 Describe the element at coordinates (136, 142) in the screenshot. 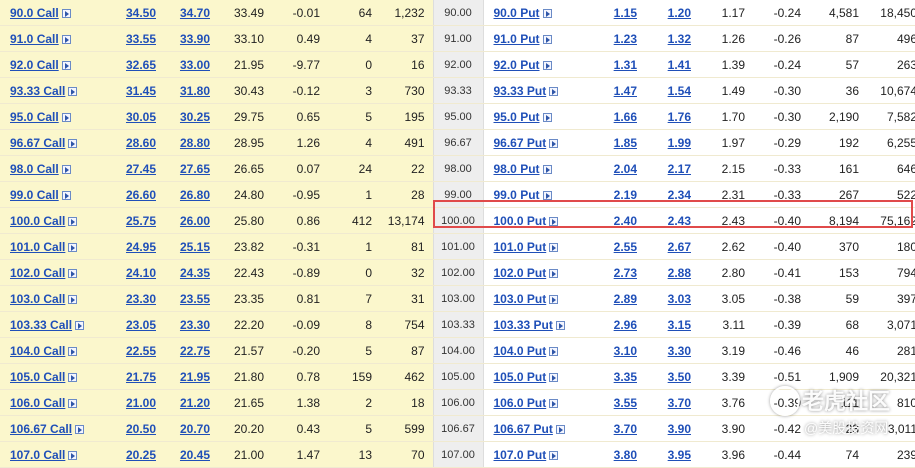

I see `call-bid-cell: 28.60` at that location.